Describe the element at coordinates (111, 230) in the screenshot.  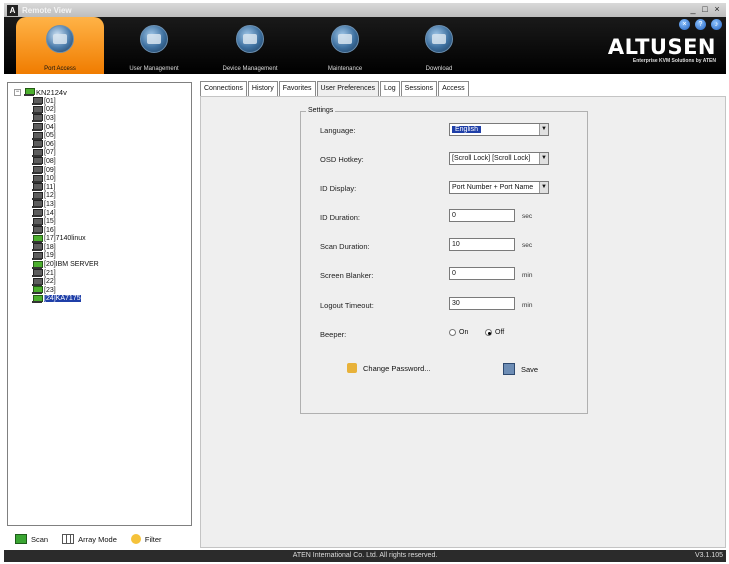
I see `tree-port-item: [16]` at that location.